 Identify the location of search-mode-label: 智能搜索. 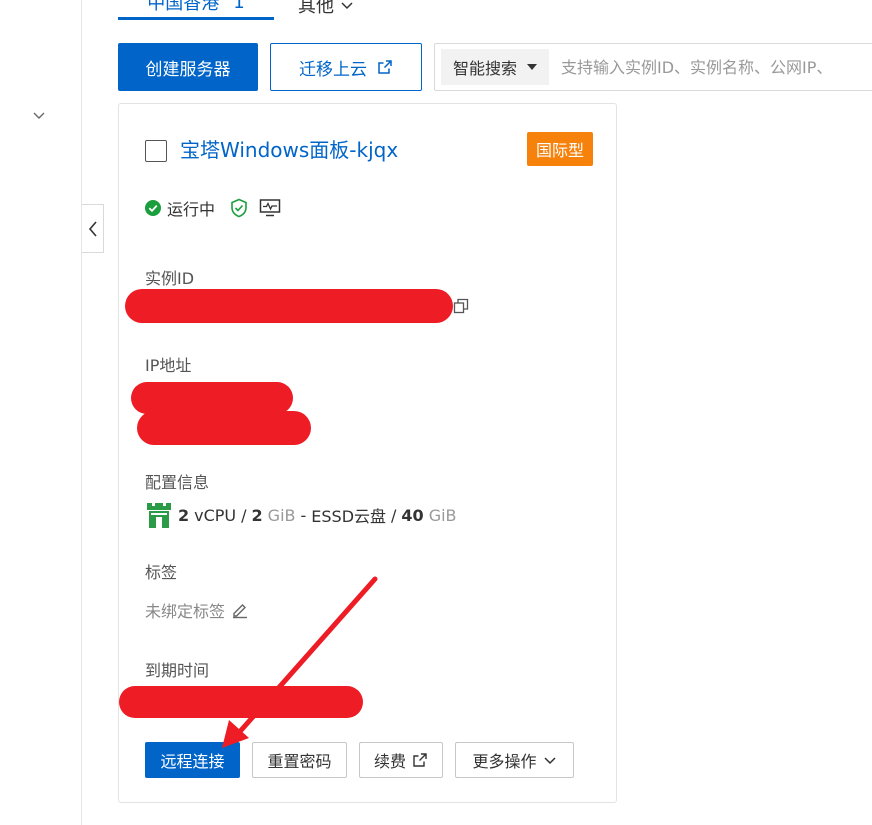
(485, 68).